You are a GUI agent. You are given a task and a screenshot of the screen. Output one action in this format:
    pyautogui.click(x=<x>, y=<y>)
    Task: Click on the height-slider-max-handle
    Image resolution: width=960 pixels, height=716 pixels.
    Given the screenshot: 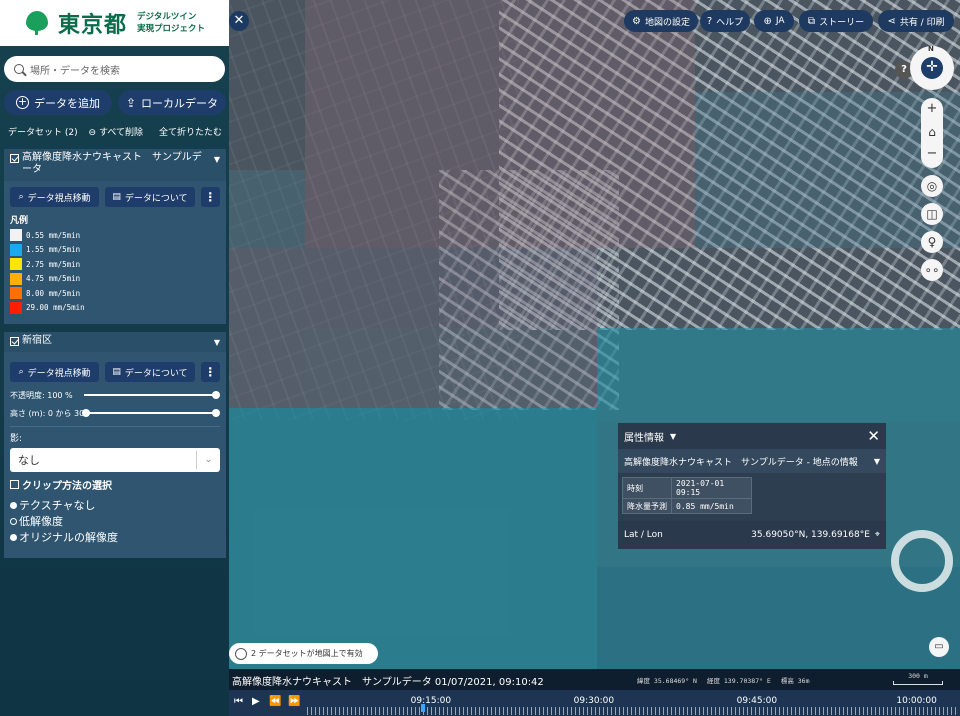 What is the action you would take?
    pyautogui.click(x=216, y=413)
    